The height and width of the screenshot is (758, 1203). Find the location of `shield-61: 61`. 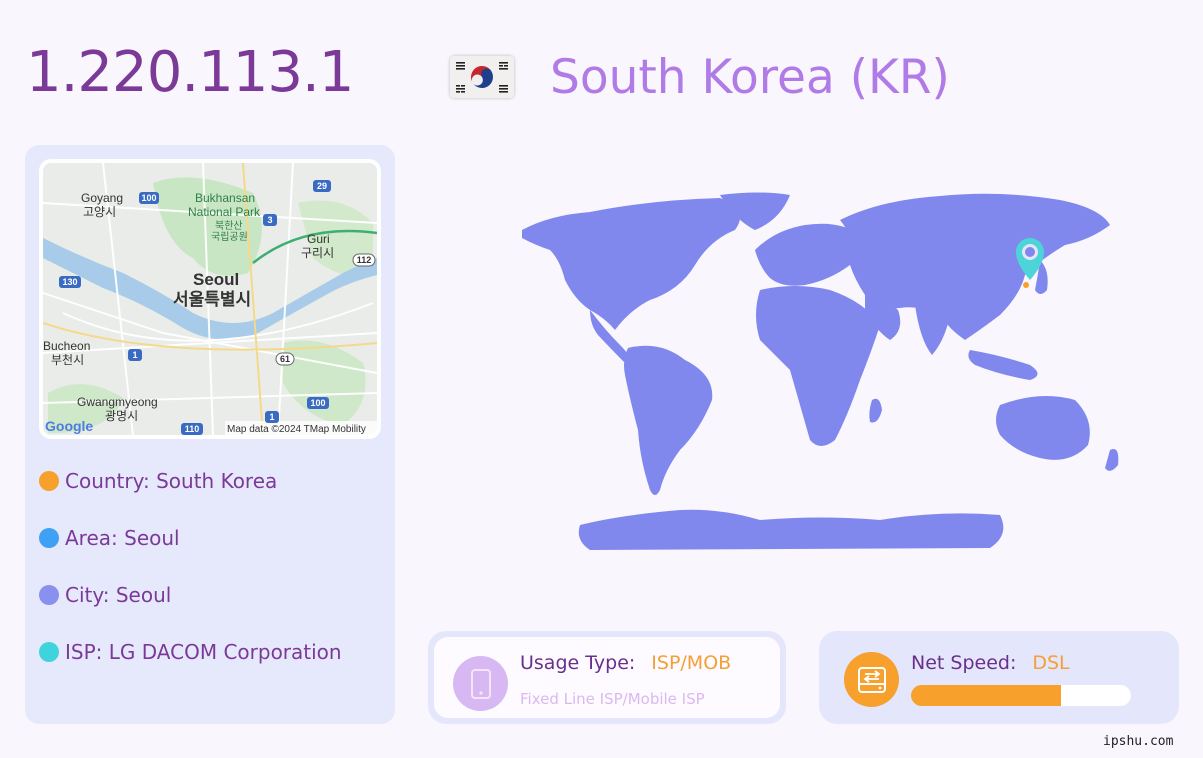

shield-61: 61 is located at coordinates (285, 359).